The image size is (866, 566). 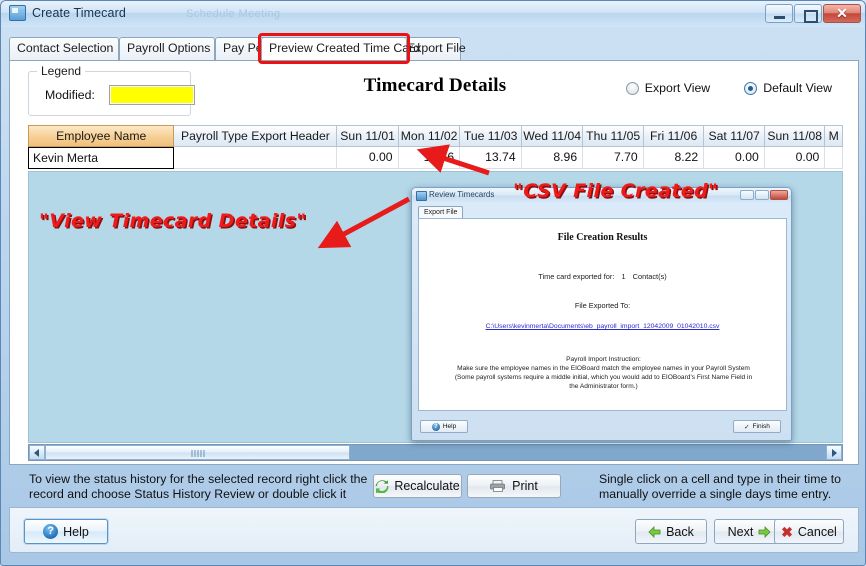 What do you see at coordinates (623, 276) in the screenshot?
I see `exported-count-value: 1` at bounding box center [623, 276].